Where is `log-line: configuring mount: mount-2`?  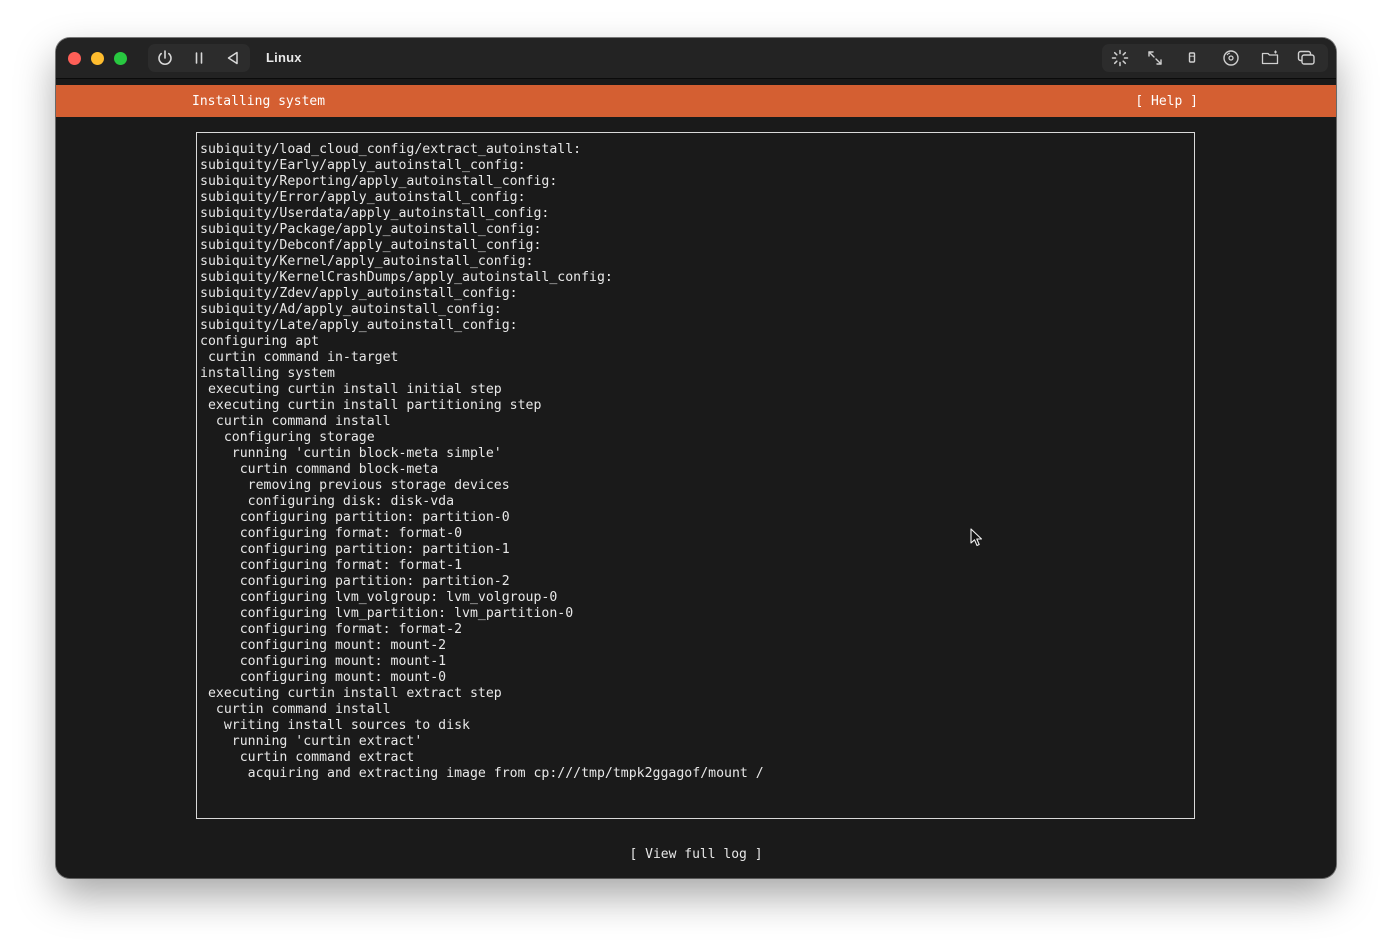
log-line: configuring mount: mount-2 is located at coordinates (323, 645).